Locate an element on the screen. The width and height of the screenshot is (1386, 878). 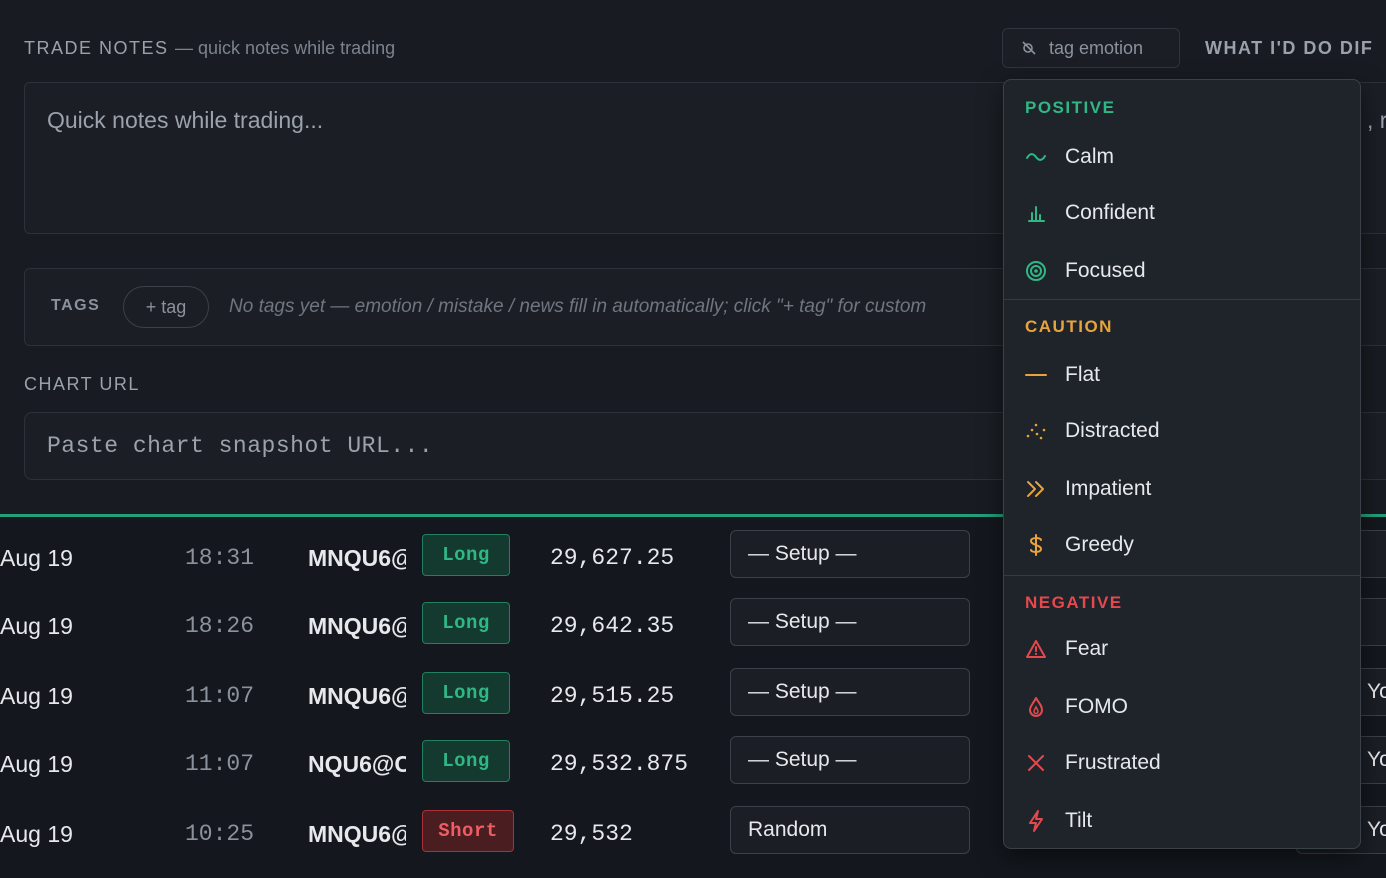
emotion-option-fomo: FOMO is located at coordinates (1182, 707).